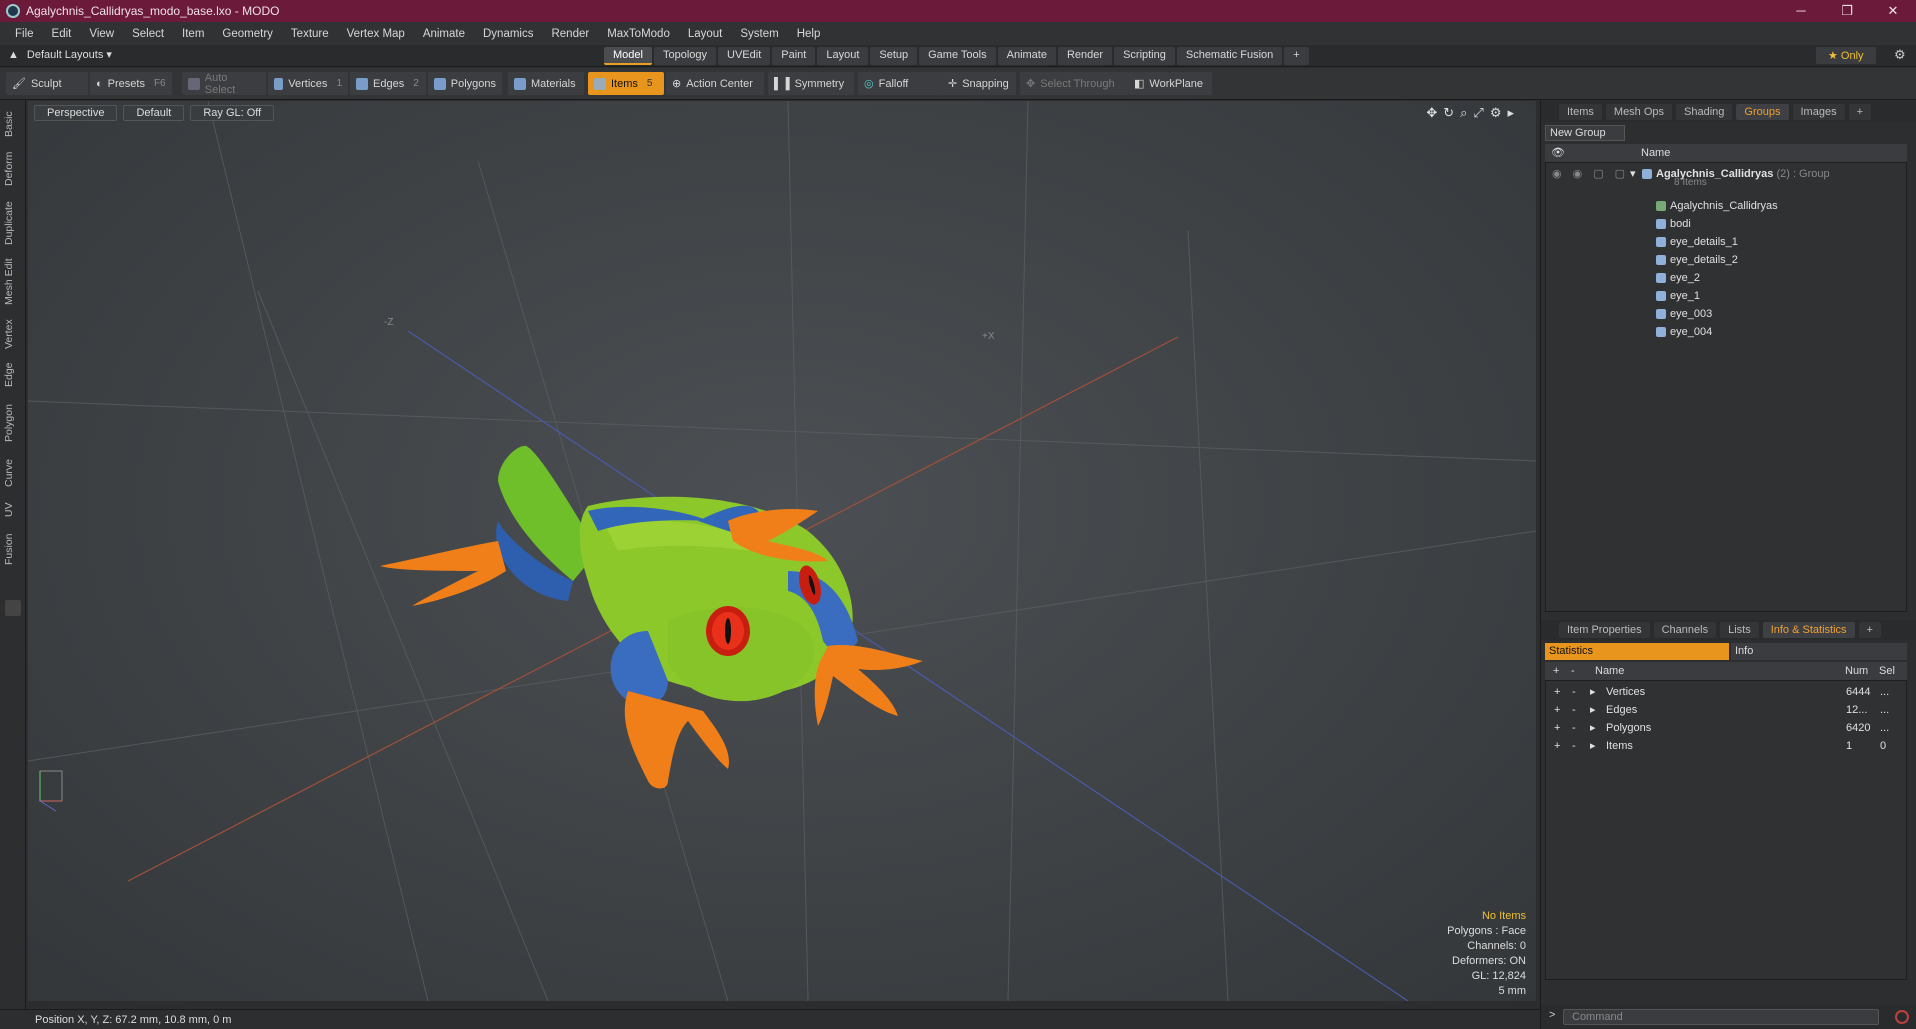  What do you see at coordinates (1026, 56) in the screenshot?
I see `tab-animate: Animate` at bounding box center [1026, 56].